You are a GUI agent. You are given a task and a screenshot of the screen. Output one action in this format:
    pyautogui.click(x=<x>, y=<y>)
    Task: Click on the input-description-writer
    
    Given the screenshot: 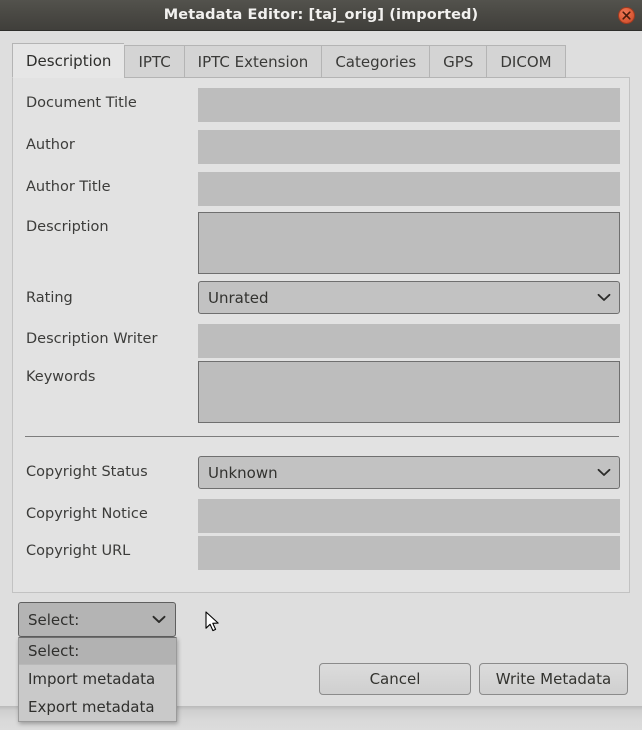 What is the action you would take?
    pyautogui.click(x=409, y=341)
    